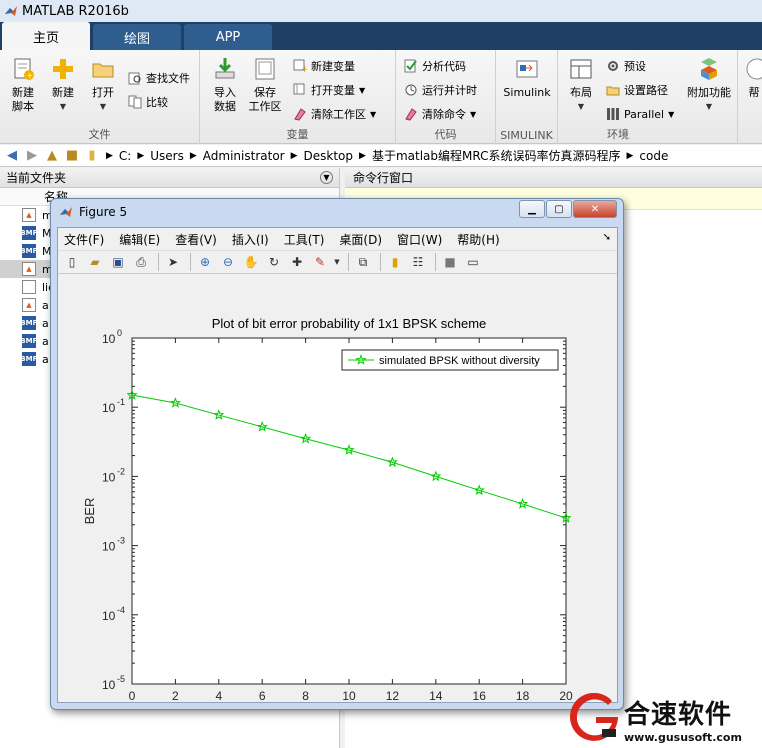 The image size is (762, 748). What do you see at coordinates (581, 85) in the screenshot?
I see `layout-button: 布局 ▼` at bounding box center [581, 85].